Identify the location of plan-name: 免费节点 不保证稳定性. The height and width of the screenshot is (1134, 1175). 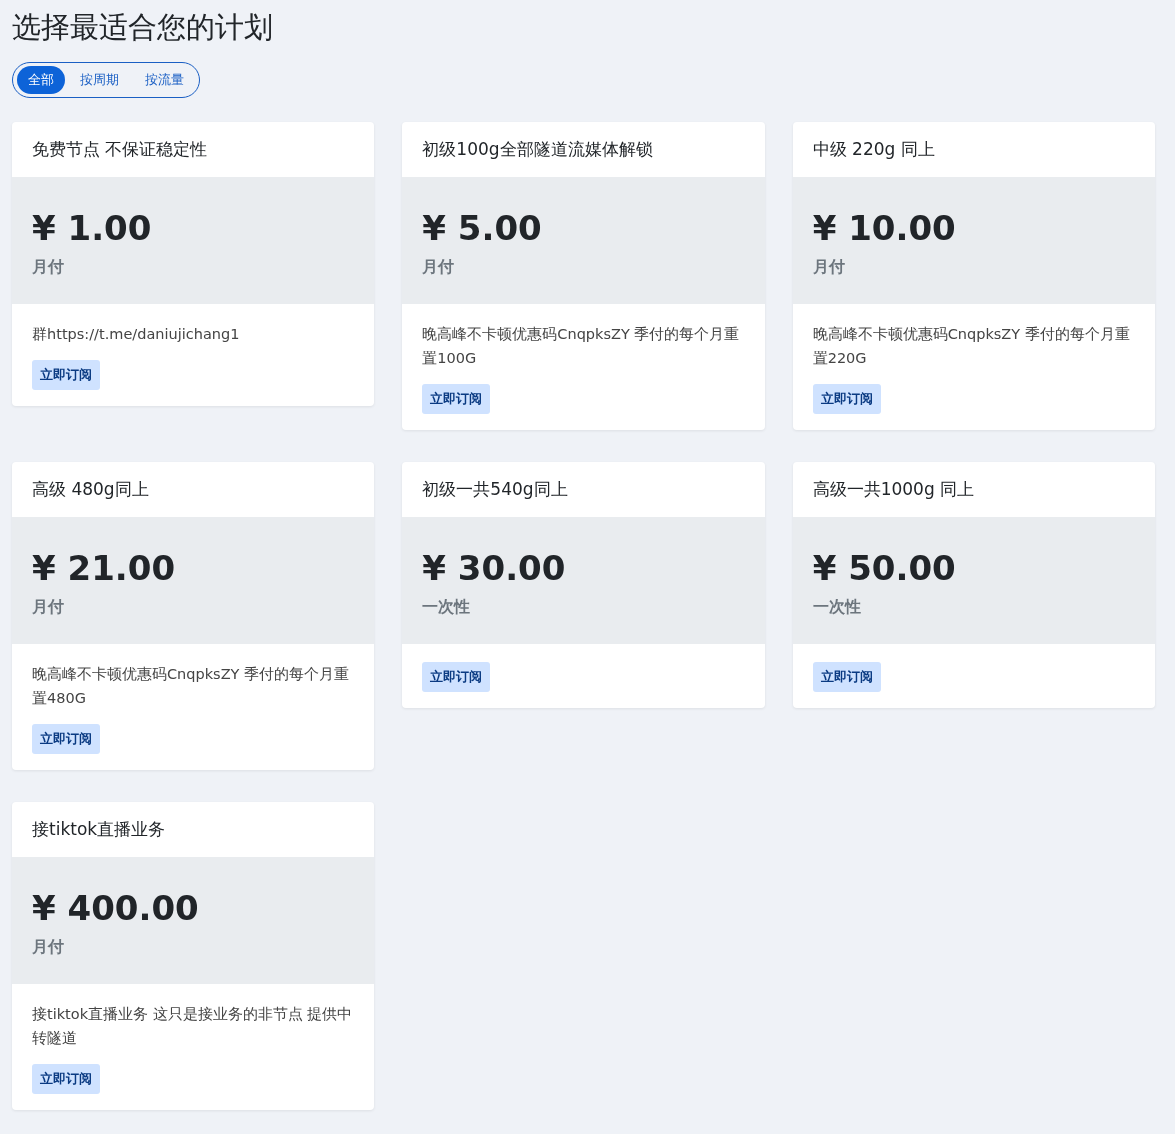
(120, 149).